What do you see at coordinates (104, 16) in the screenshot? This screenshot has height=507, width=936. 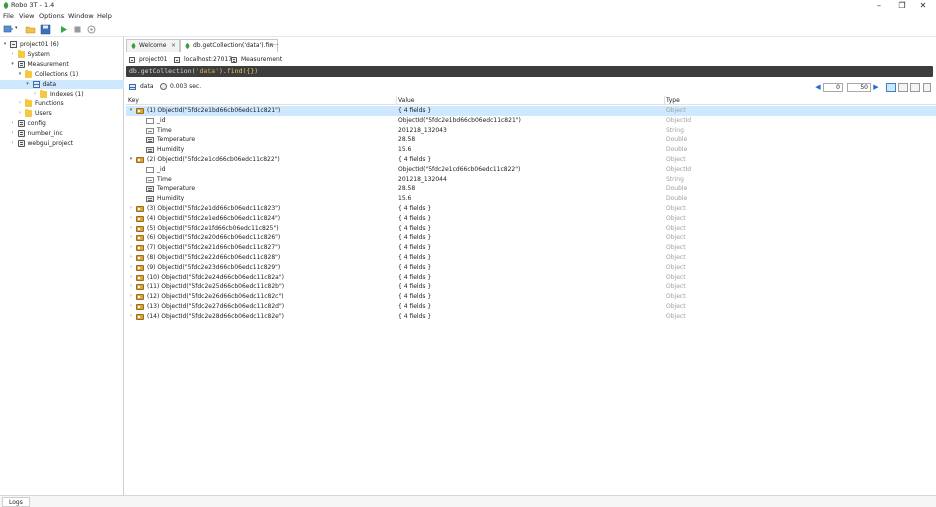 I see `menu-help: Help` at bounding box center [104, 16].